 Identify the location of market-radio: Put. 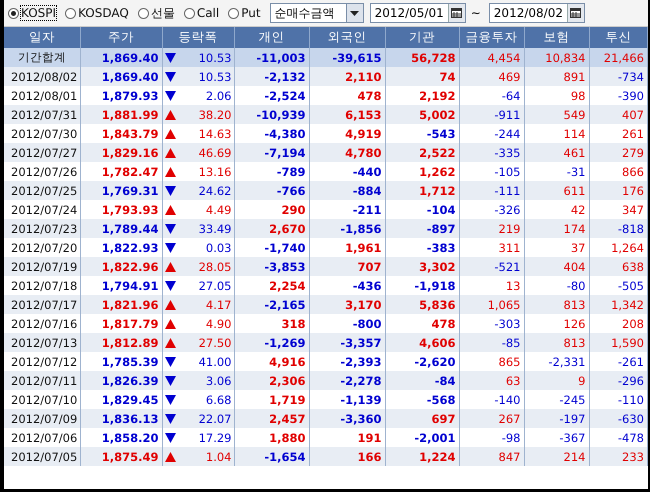
(245, 13).